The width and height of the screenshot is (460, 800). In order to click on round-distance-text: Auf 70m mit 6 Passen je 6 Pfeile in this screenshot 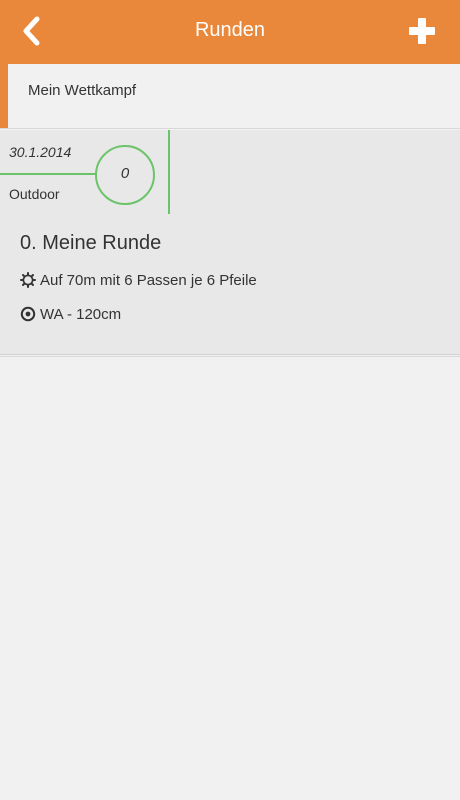, I will do `click(148, 280)`.